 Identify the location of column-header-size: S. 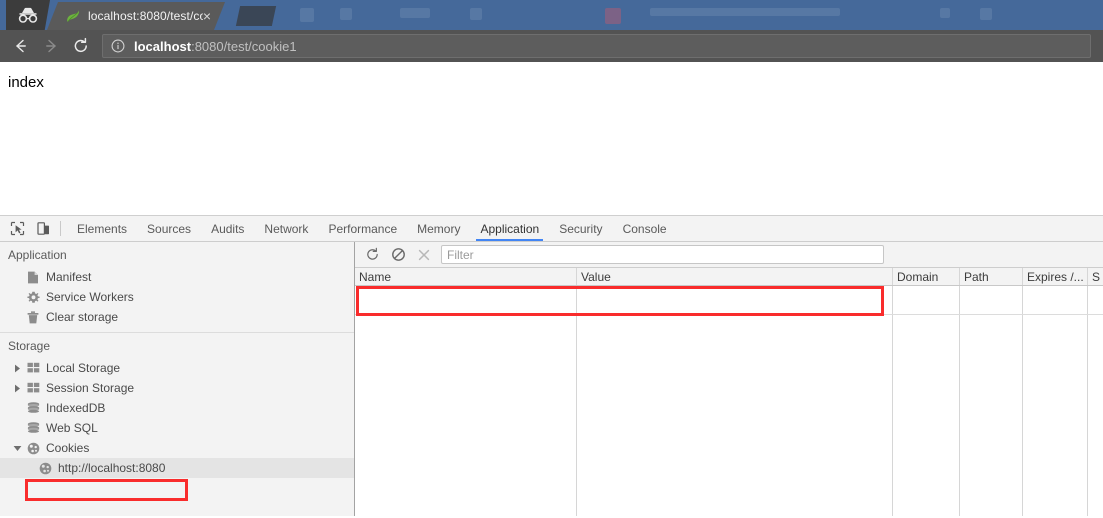
(1095, 276).